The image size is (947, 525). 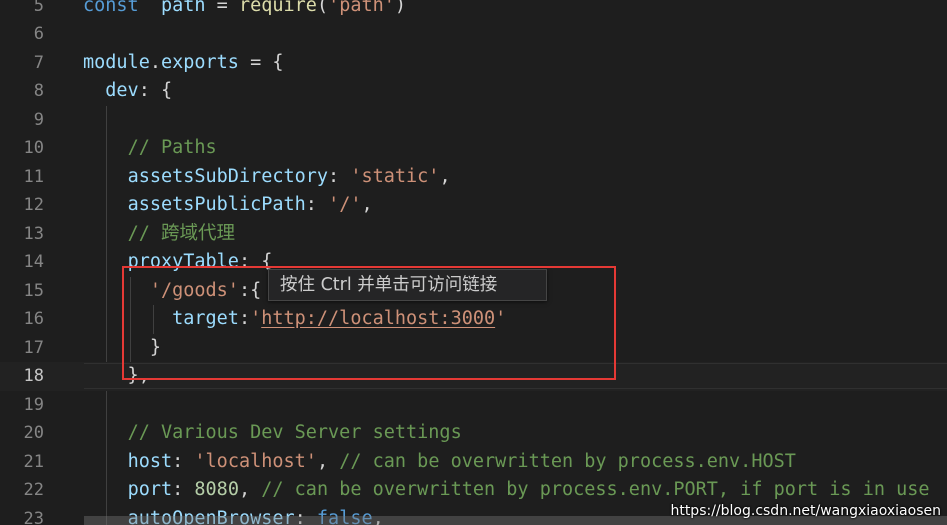 I want to click on code-text: // Paths, so click(x=150, y=148).